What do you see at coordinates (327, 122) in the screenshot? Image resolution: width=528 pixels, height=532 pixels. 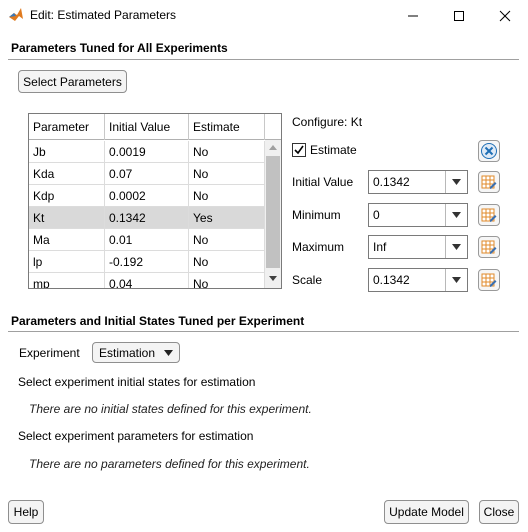 I see `configure-label: Configure: Kt` at bounding box center [327, 122].